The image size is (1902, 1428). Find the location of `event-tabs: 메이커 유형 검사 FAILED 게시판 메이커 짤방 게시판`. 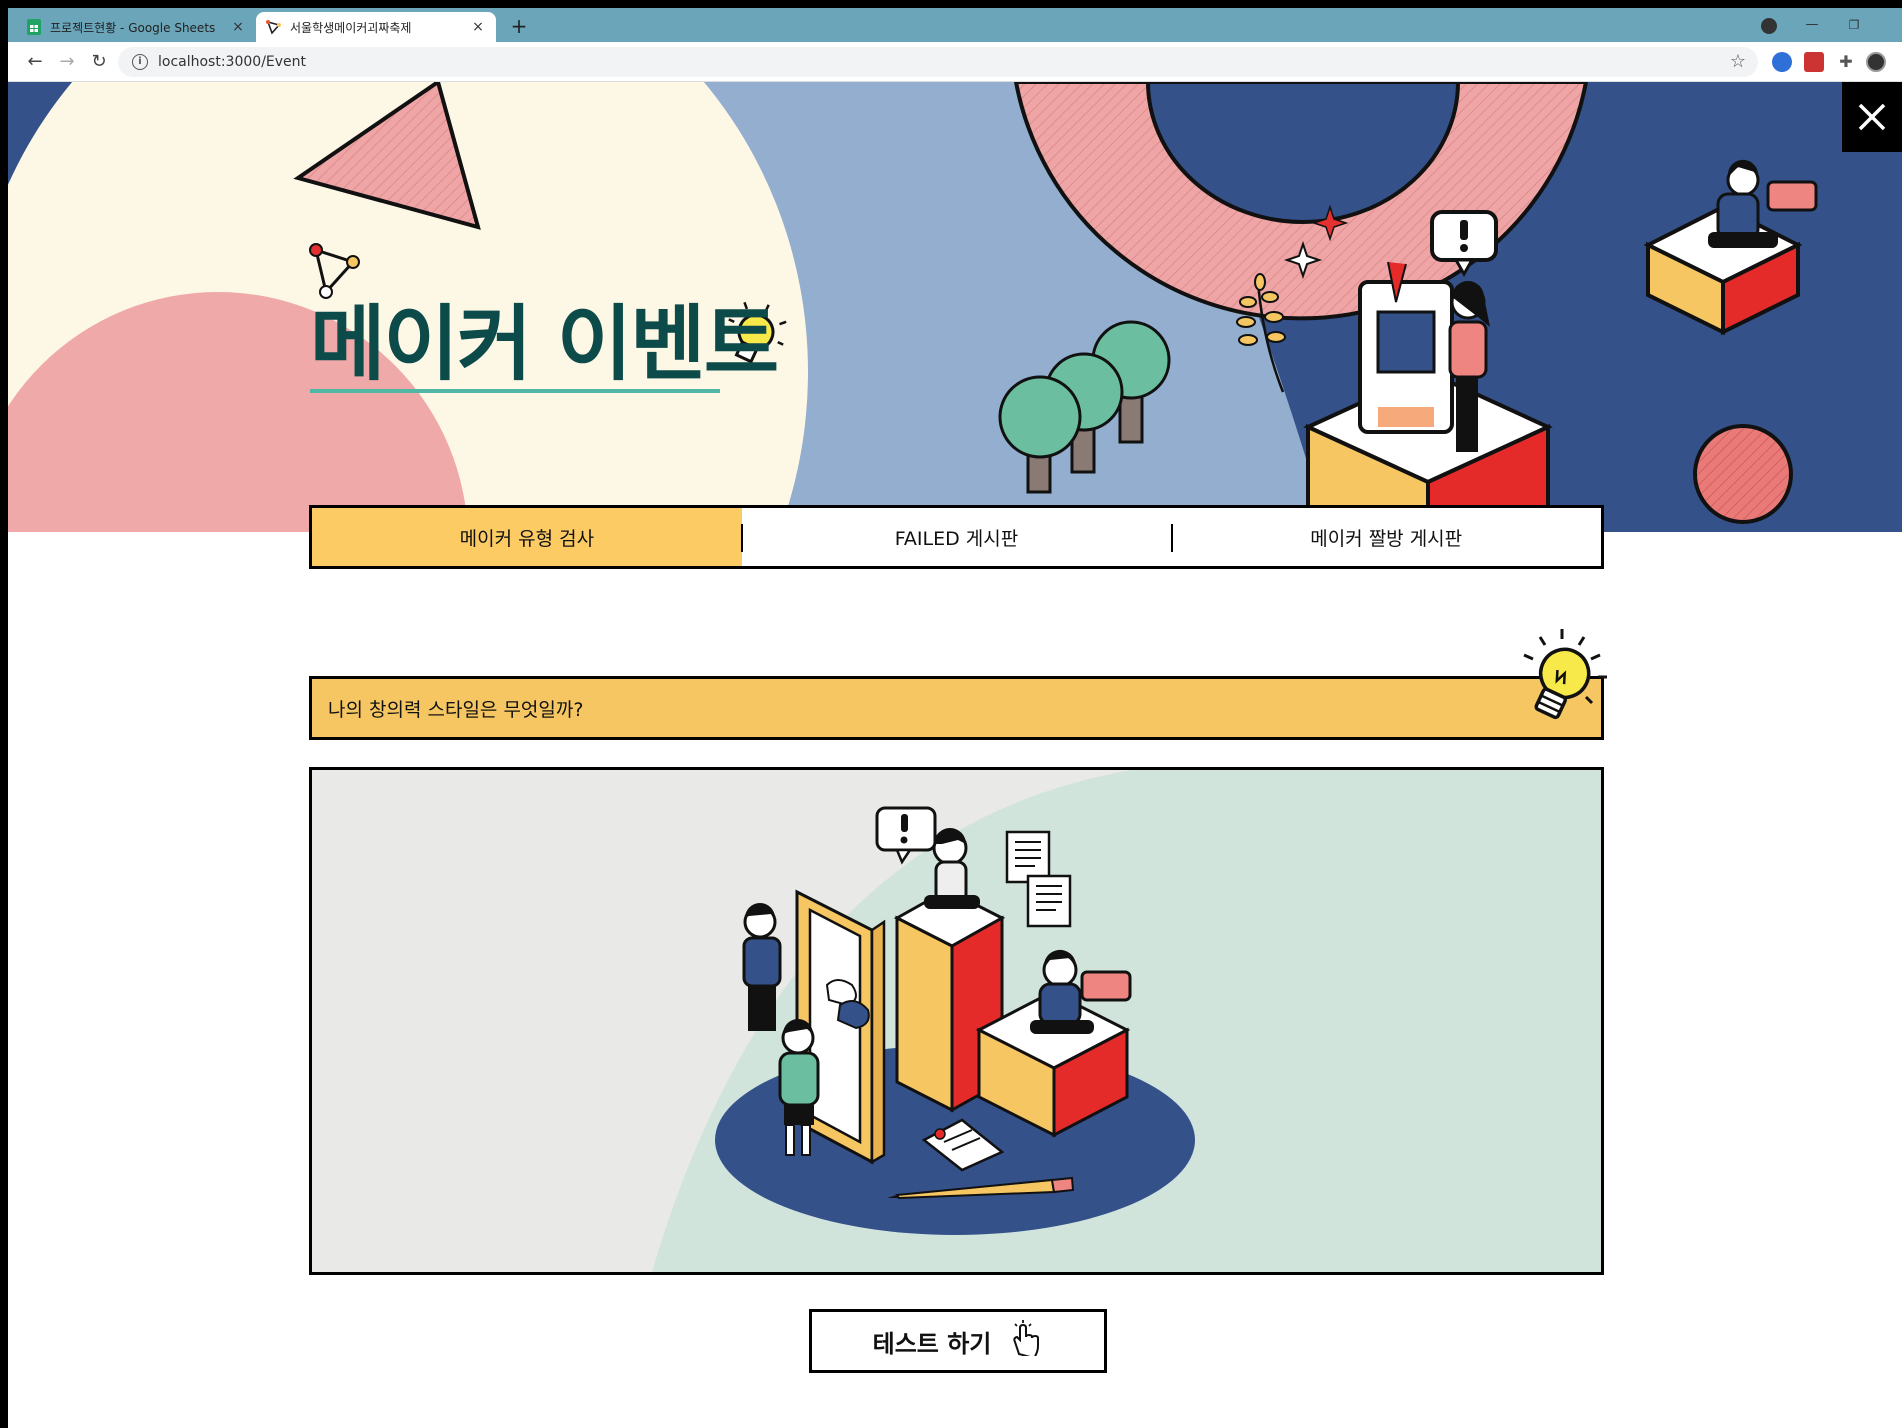

event-tabs: 메이커 유형 검사 FAILED 게시판 메이커 짤방 게시판 is located at coordinates (956, 537).